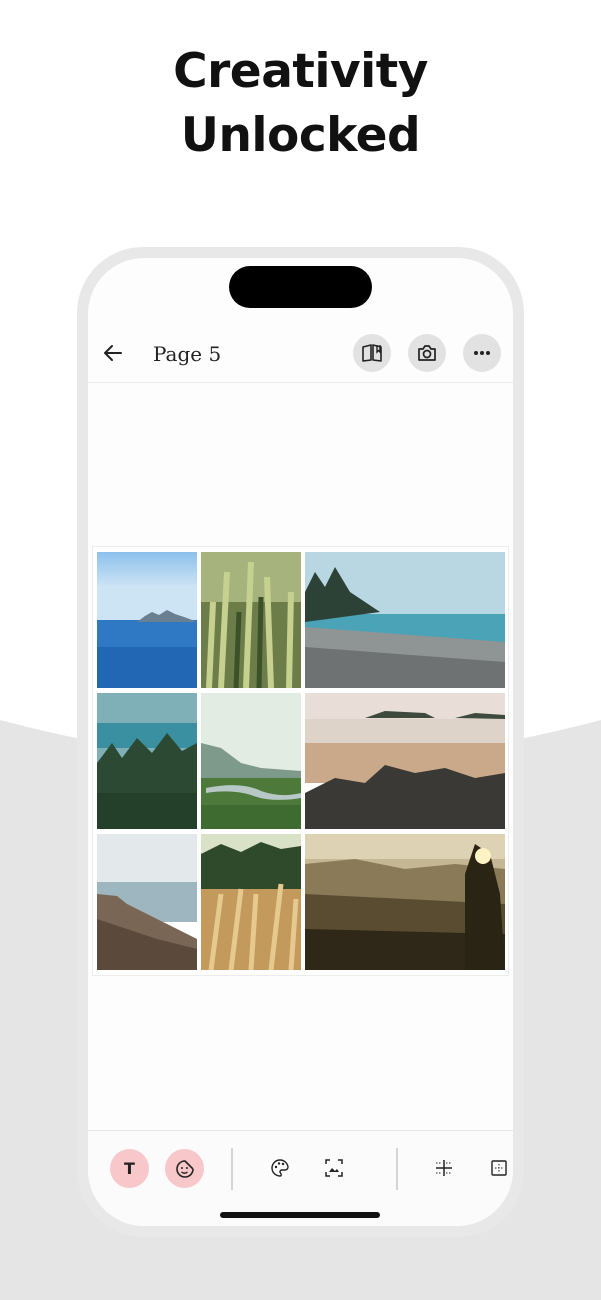  Describe the element at coordinates (147, 620) in the screenshot. I see `photo-ocean-city` at that location.